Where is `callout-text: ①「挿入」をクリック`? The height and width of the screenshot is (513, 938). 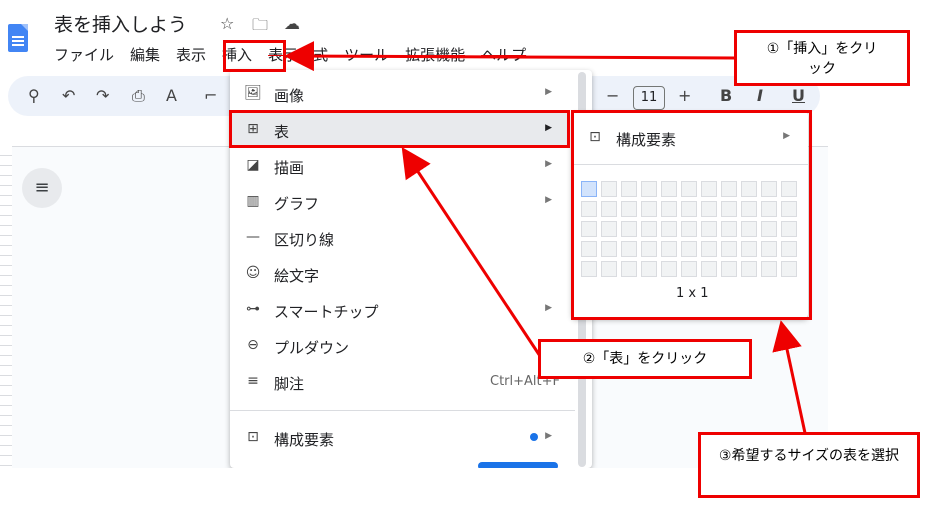
callout-text: ①「挿入」をクリック is located at coordinates (822, 59).